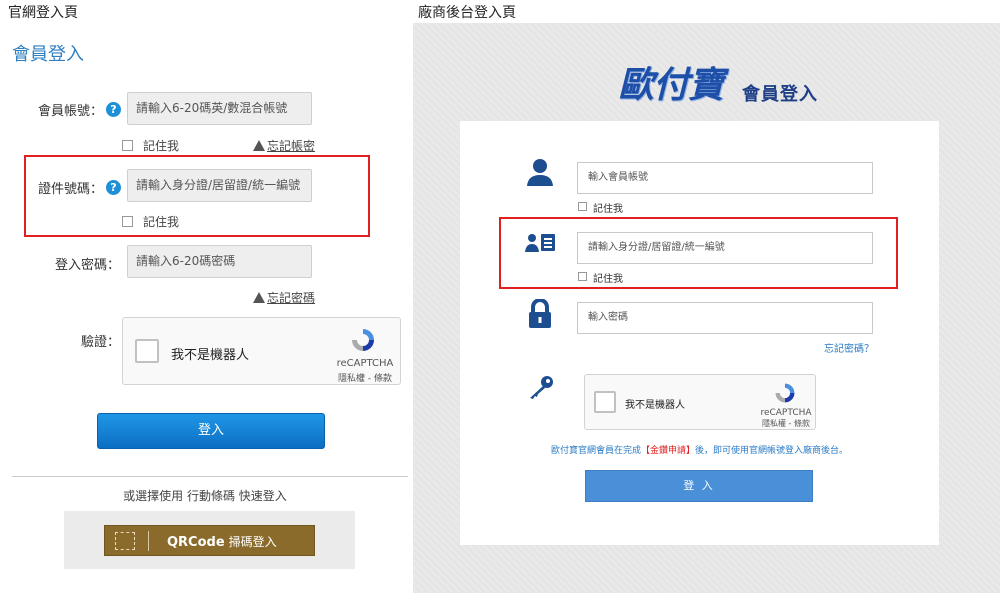  What do you see at coordinates (605, 402) in the screenshot?
I see `vendor-recaptcha-checkbox` at bounding box center [605, 402].